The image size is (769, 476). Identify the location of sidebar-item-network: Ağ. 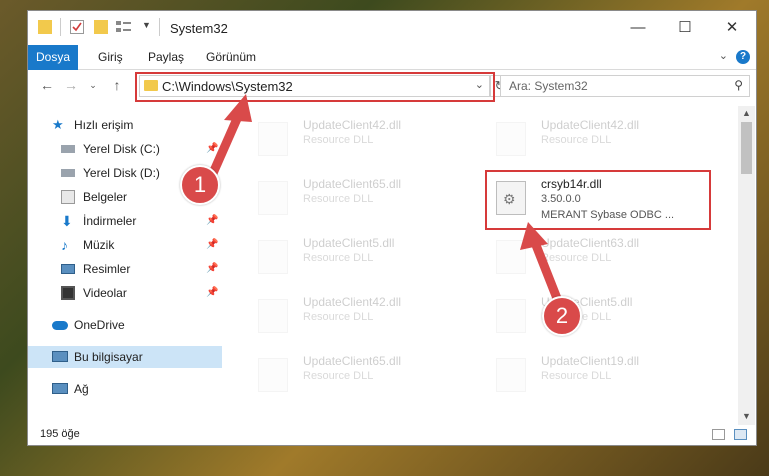
(125, 389).